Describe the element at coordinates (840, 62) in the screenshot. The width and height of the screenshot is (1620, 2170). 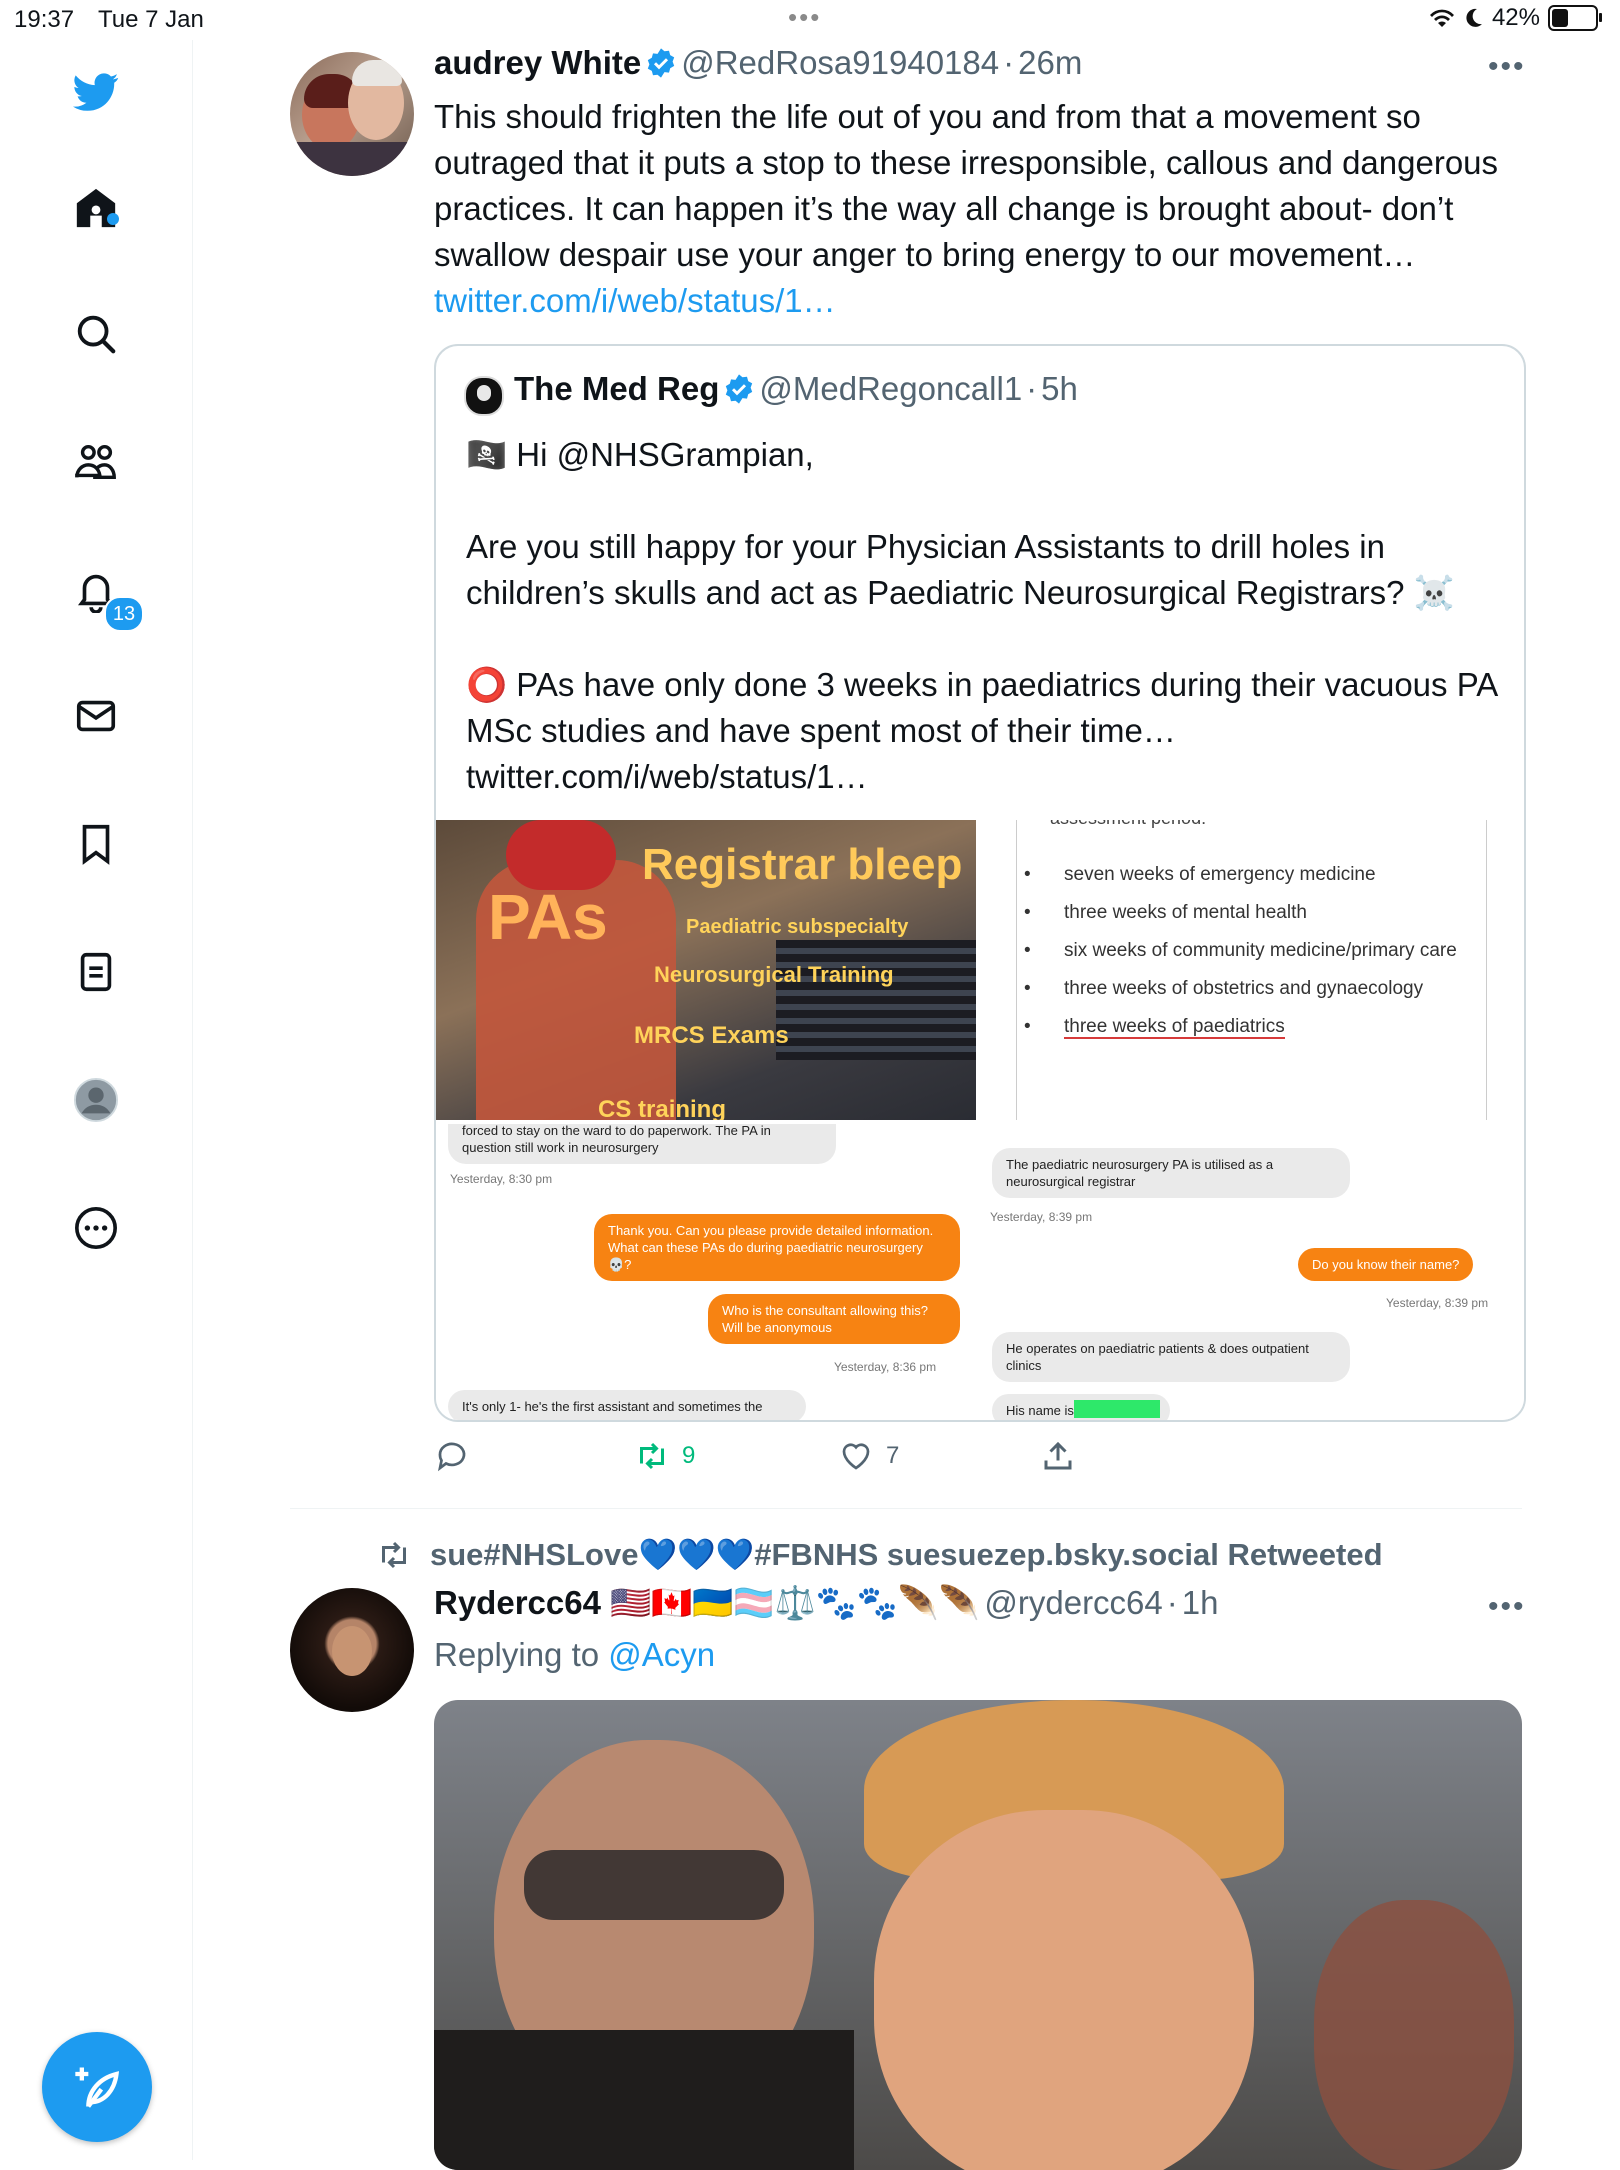
I see `author-handle: @RedRosa91940184` at that location.